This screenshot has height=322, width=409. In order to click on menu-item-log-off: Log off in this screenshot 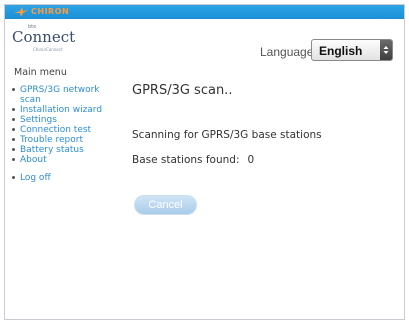, I will do `click(66, 178)`.